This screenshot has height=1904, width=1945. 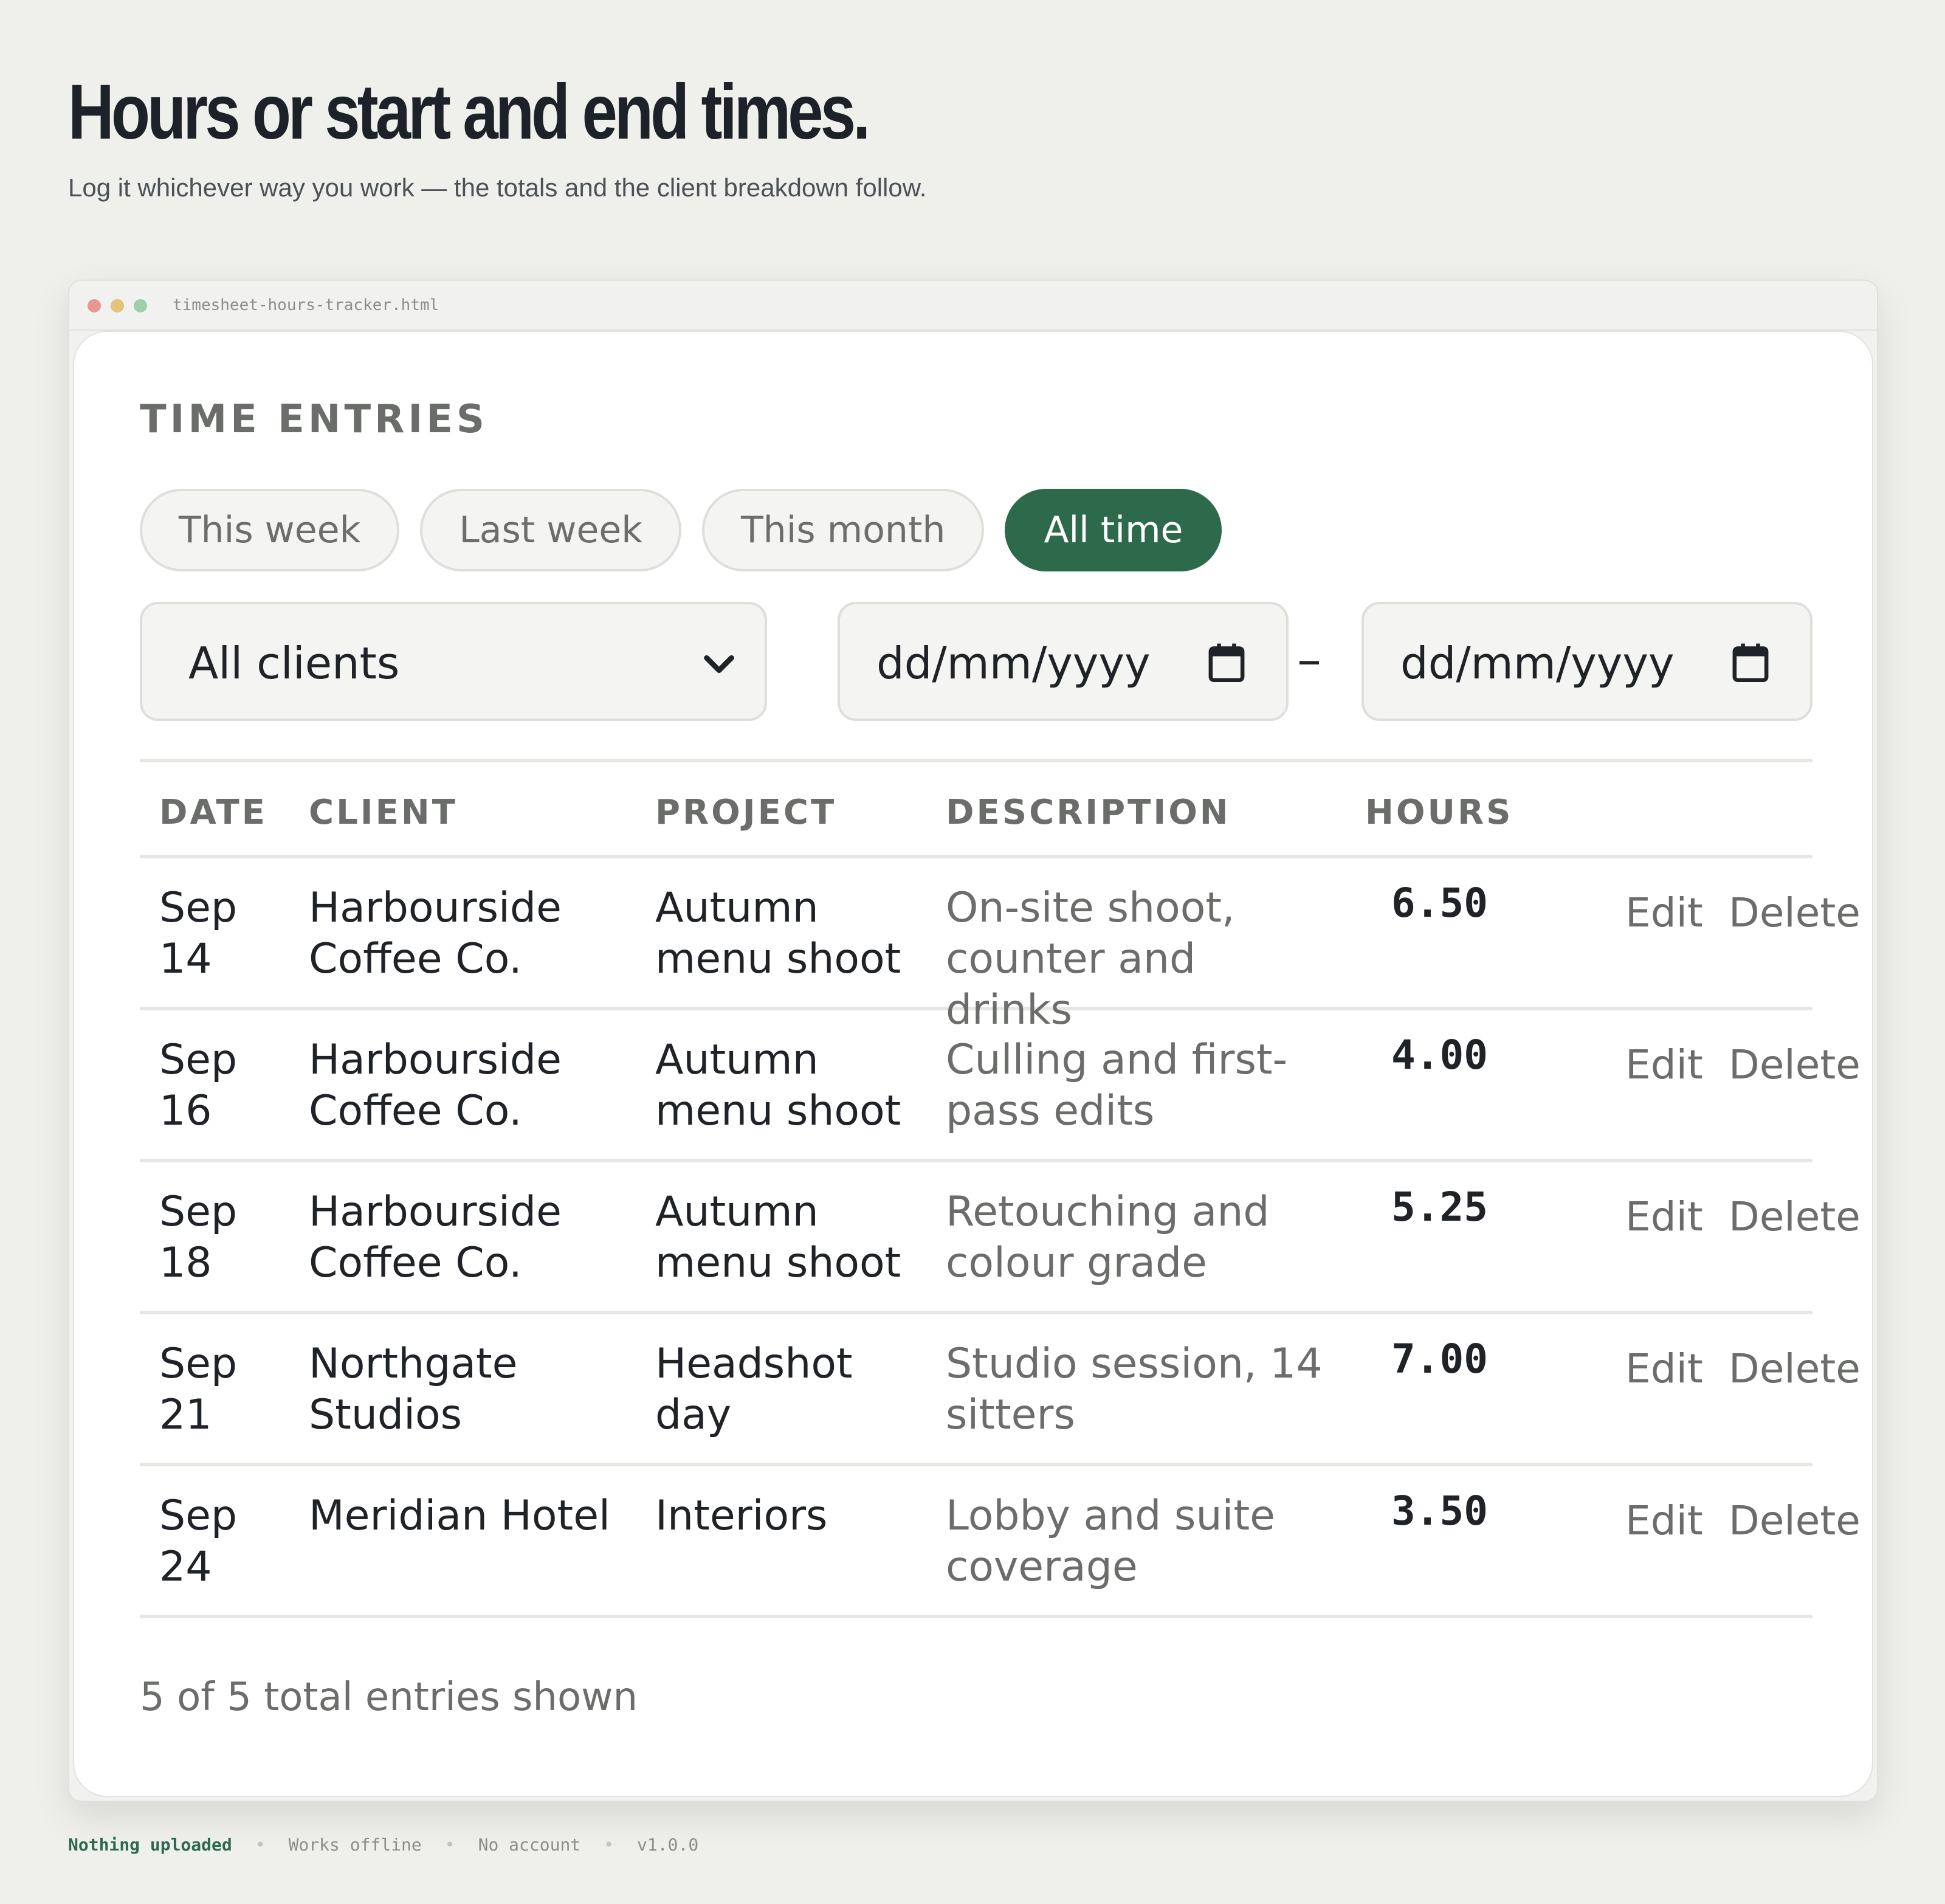 I want to click on entry-hours: 4.00, so click(x=1439, y=1055).